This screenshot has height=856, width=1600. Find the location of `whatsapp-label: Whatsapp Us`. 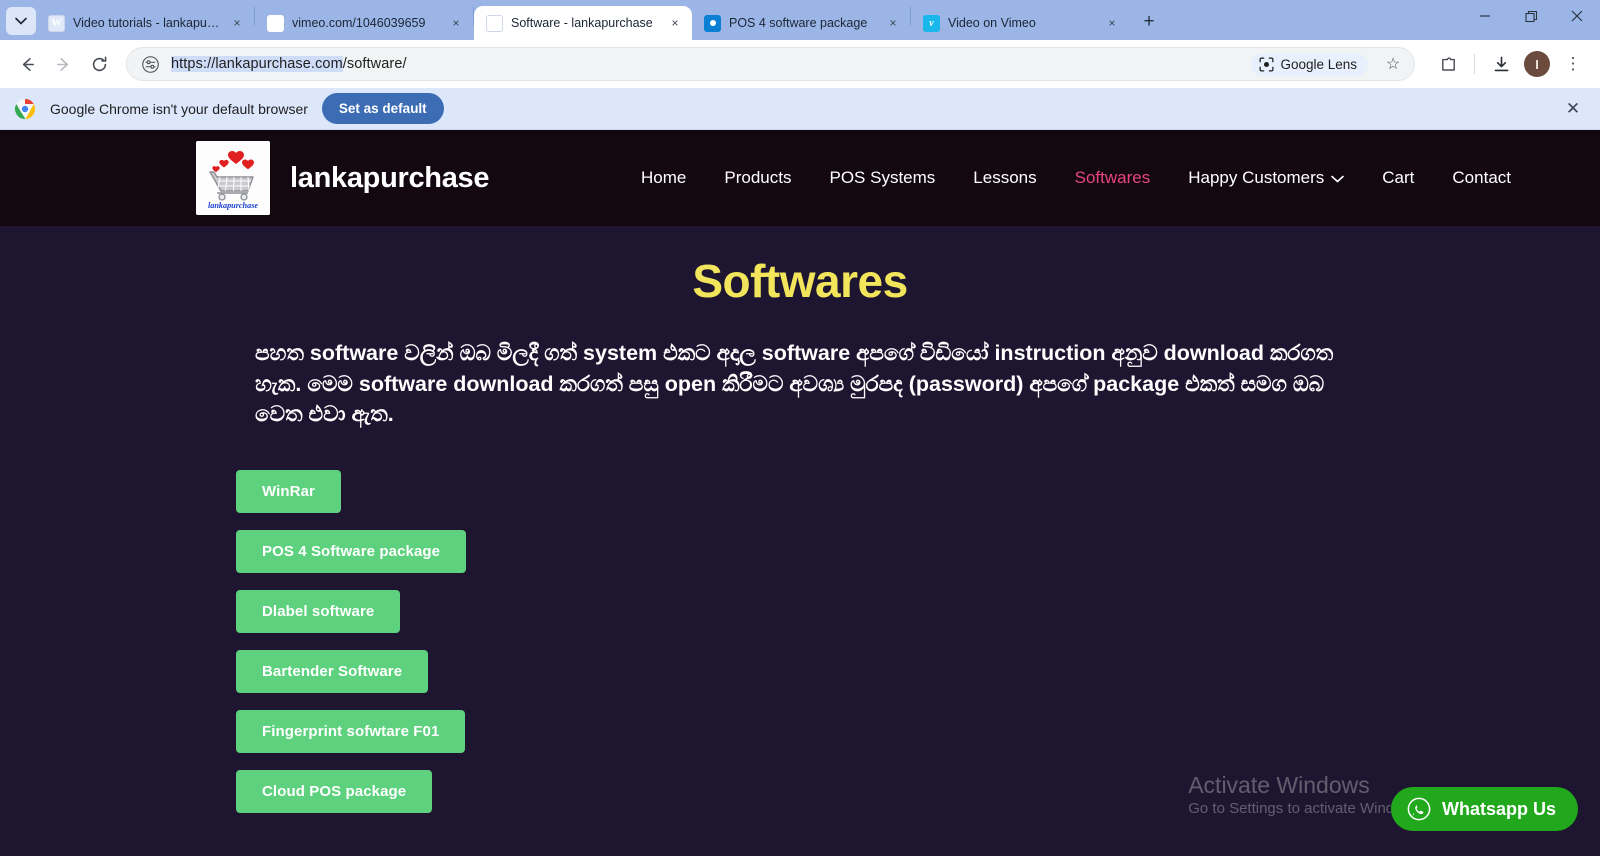

whatsapp-label: Whatsapp Us is located at coordinates (1498, 808).